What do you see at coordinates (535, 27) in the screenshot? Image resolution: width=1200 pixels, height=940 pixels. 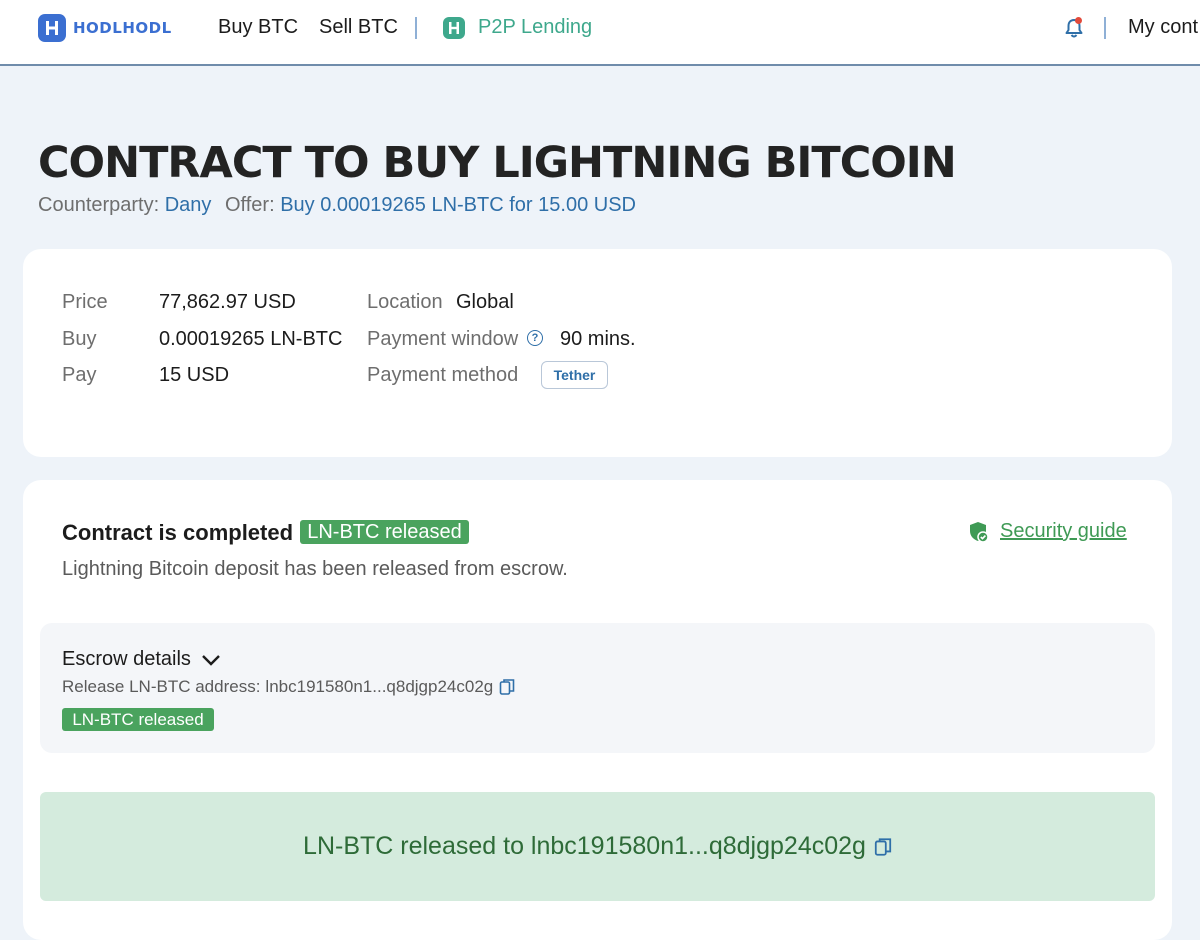 I see `nav-p2p-lending: P2P Lending` at bounding box center [535, 27].